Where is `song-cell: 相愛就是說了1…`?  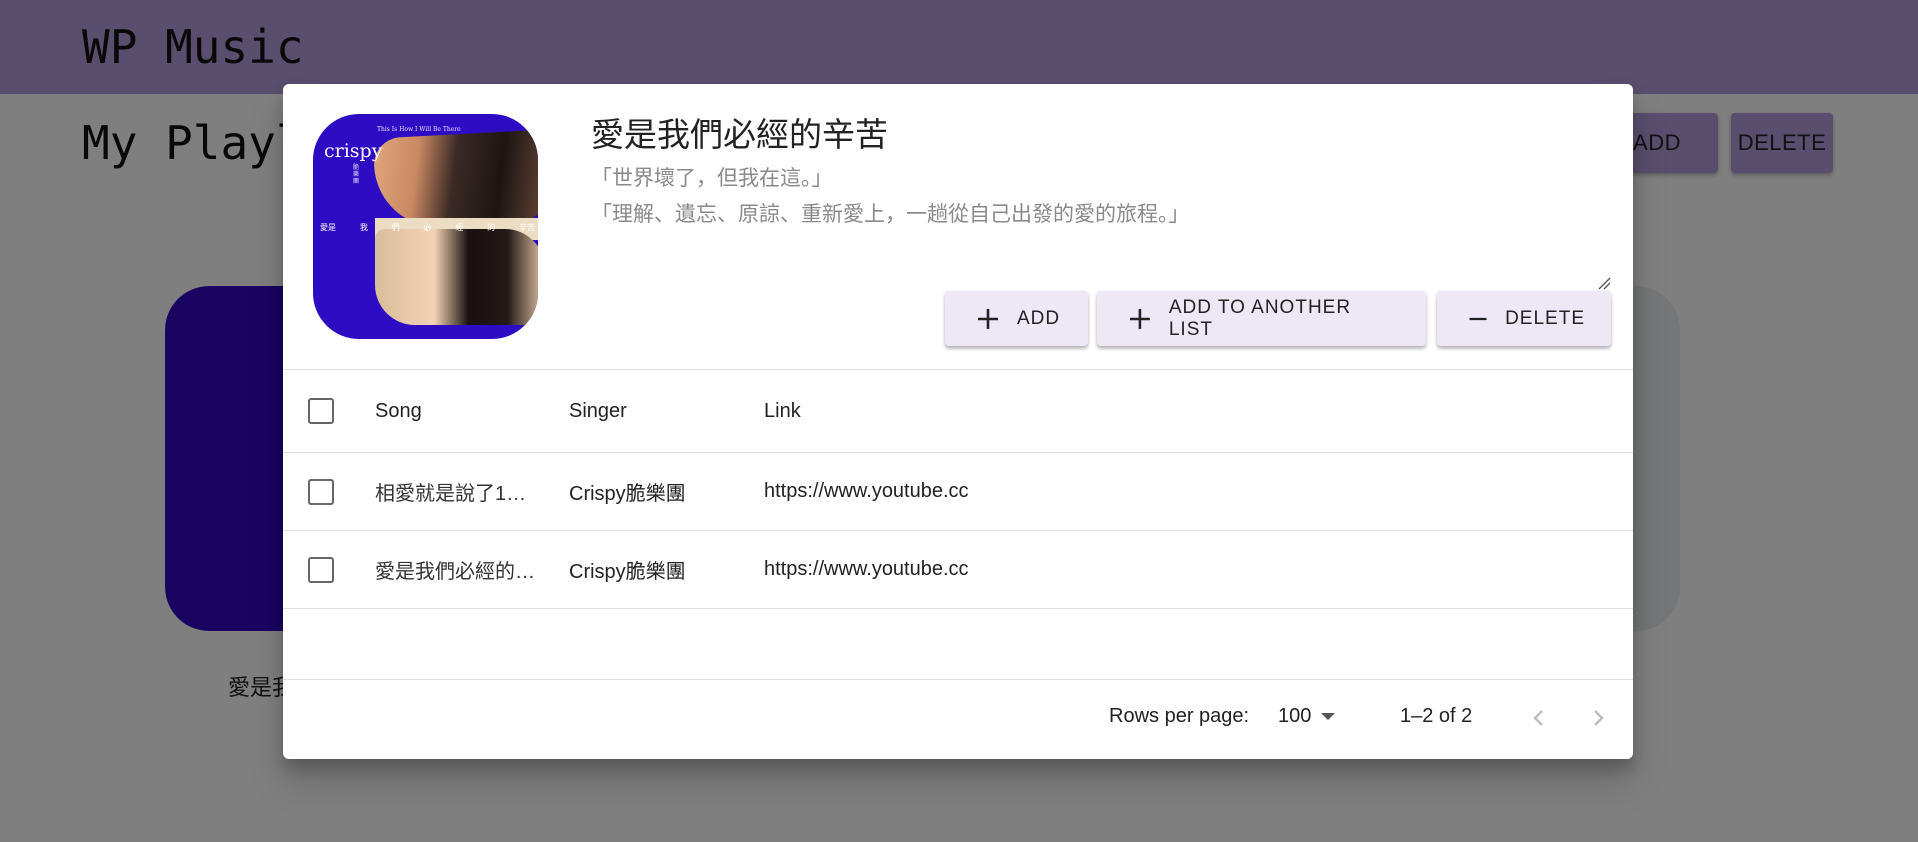
song-cell: 相愛就是說了1… is located at coordinates (451, 494).